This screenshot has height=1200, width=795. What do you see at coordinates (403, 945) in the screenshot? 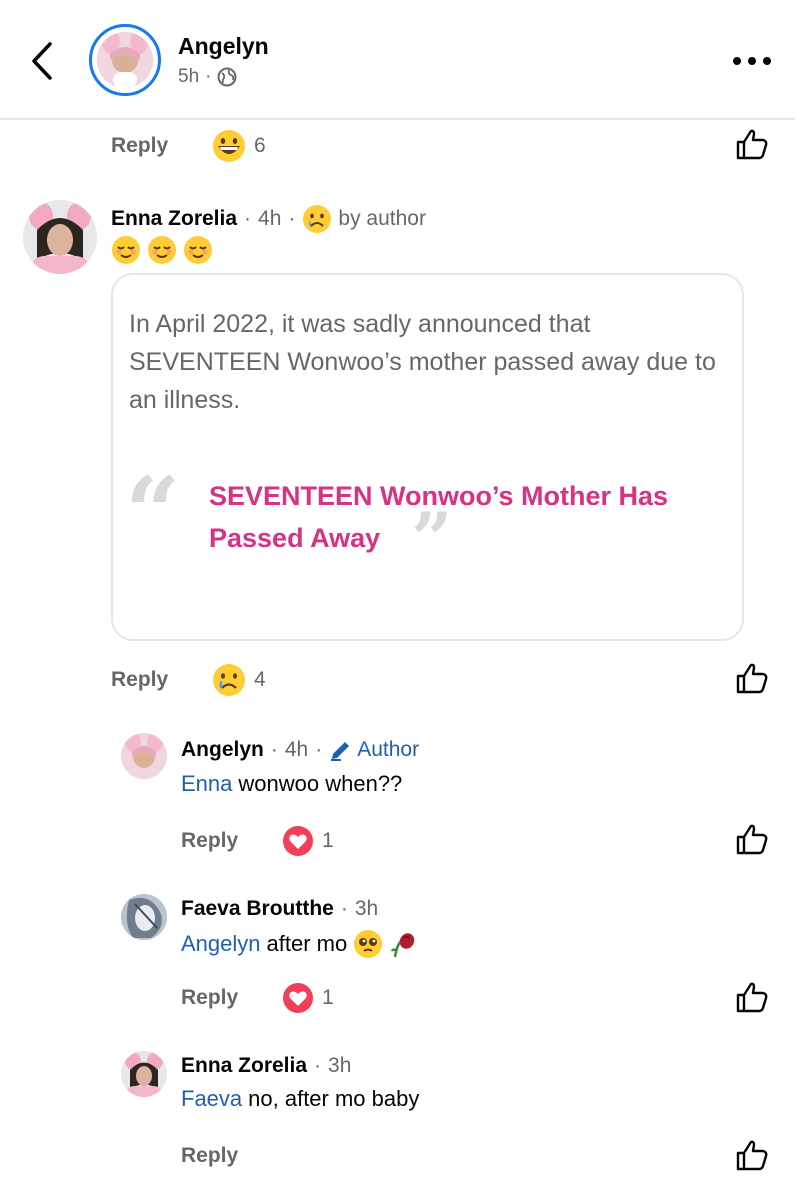
I see `wilted-rose-icon` at bounding box center [403, 945].